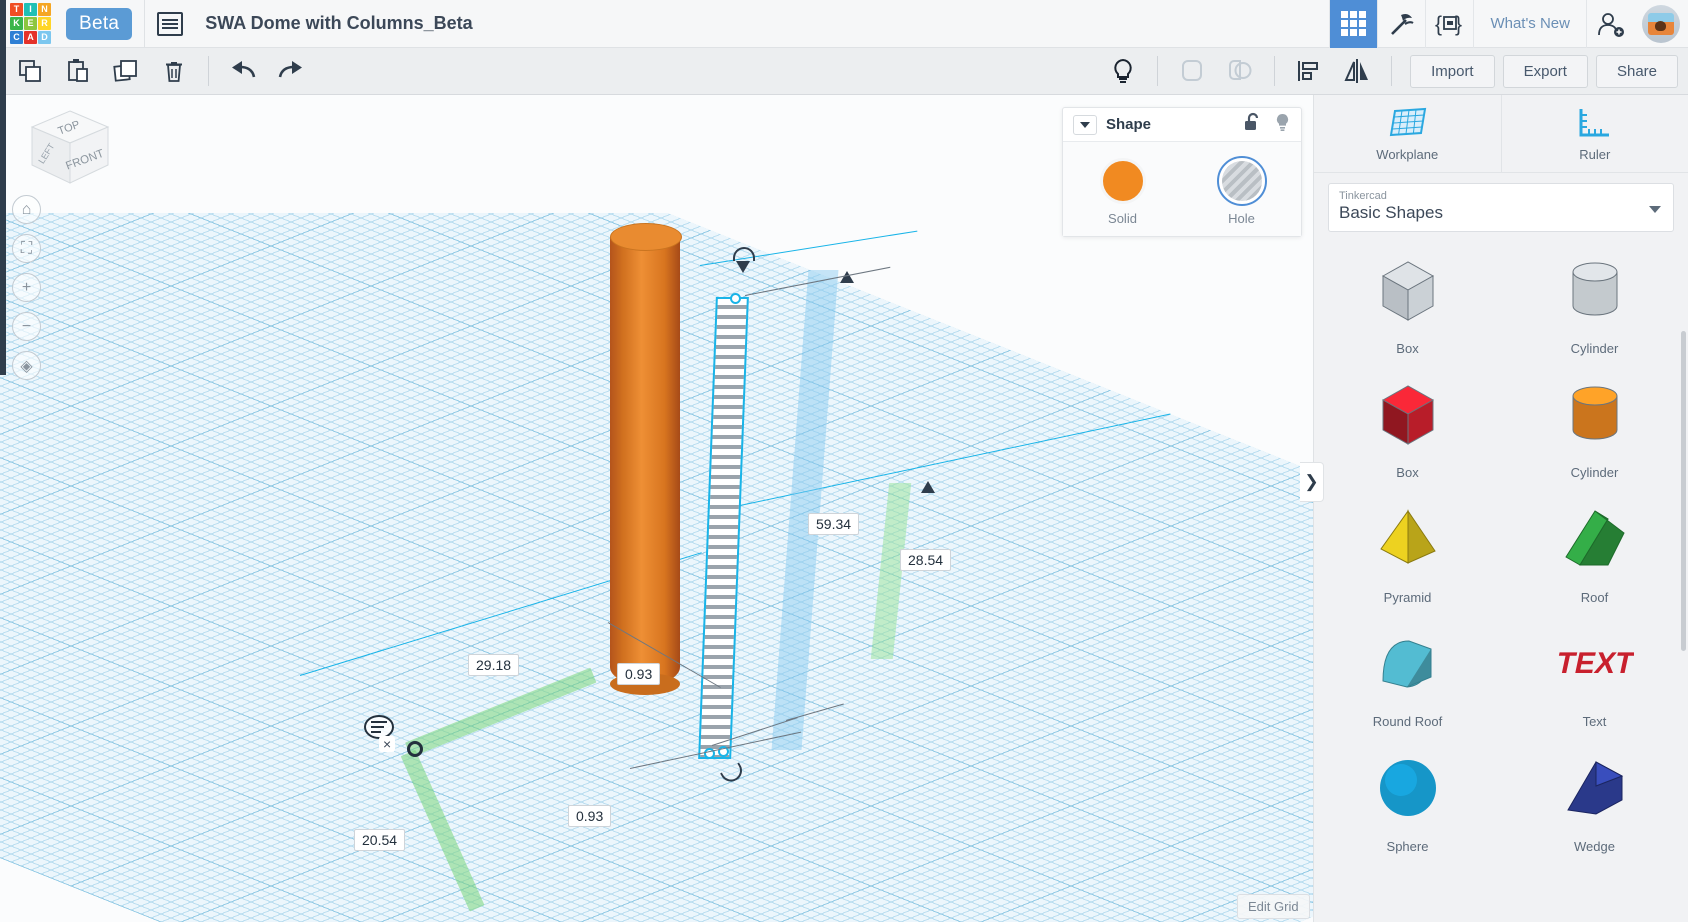 The image size is (1688, 922). What do you see at coordinates (646, 459) in the screenshot?
I see `orange-cylinder-object` at bounding box center [646, 459].